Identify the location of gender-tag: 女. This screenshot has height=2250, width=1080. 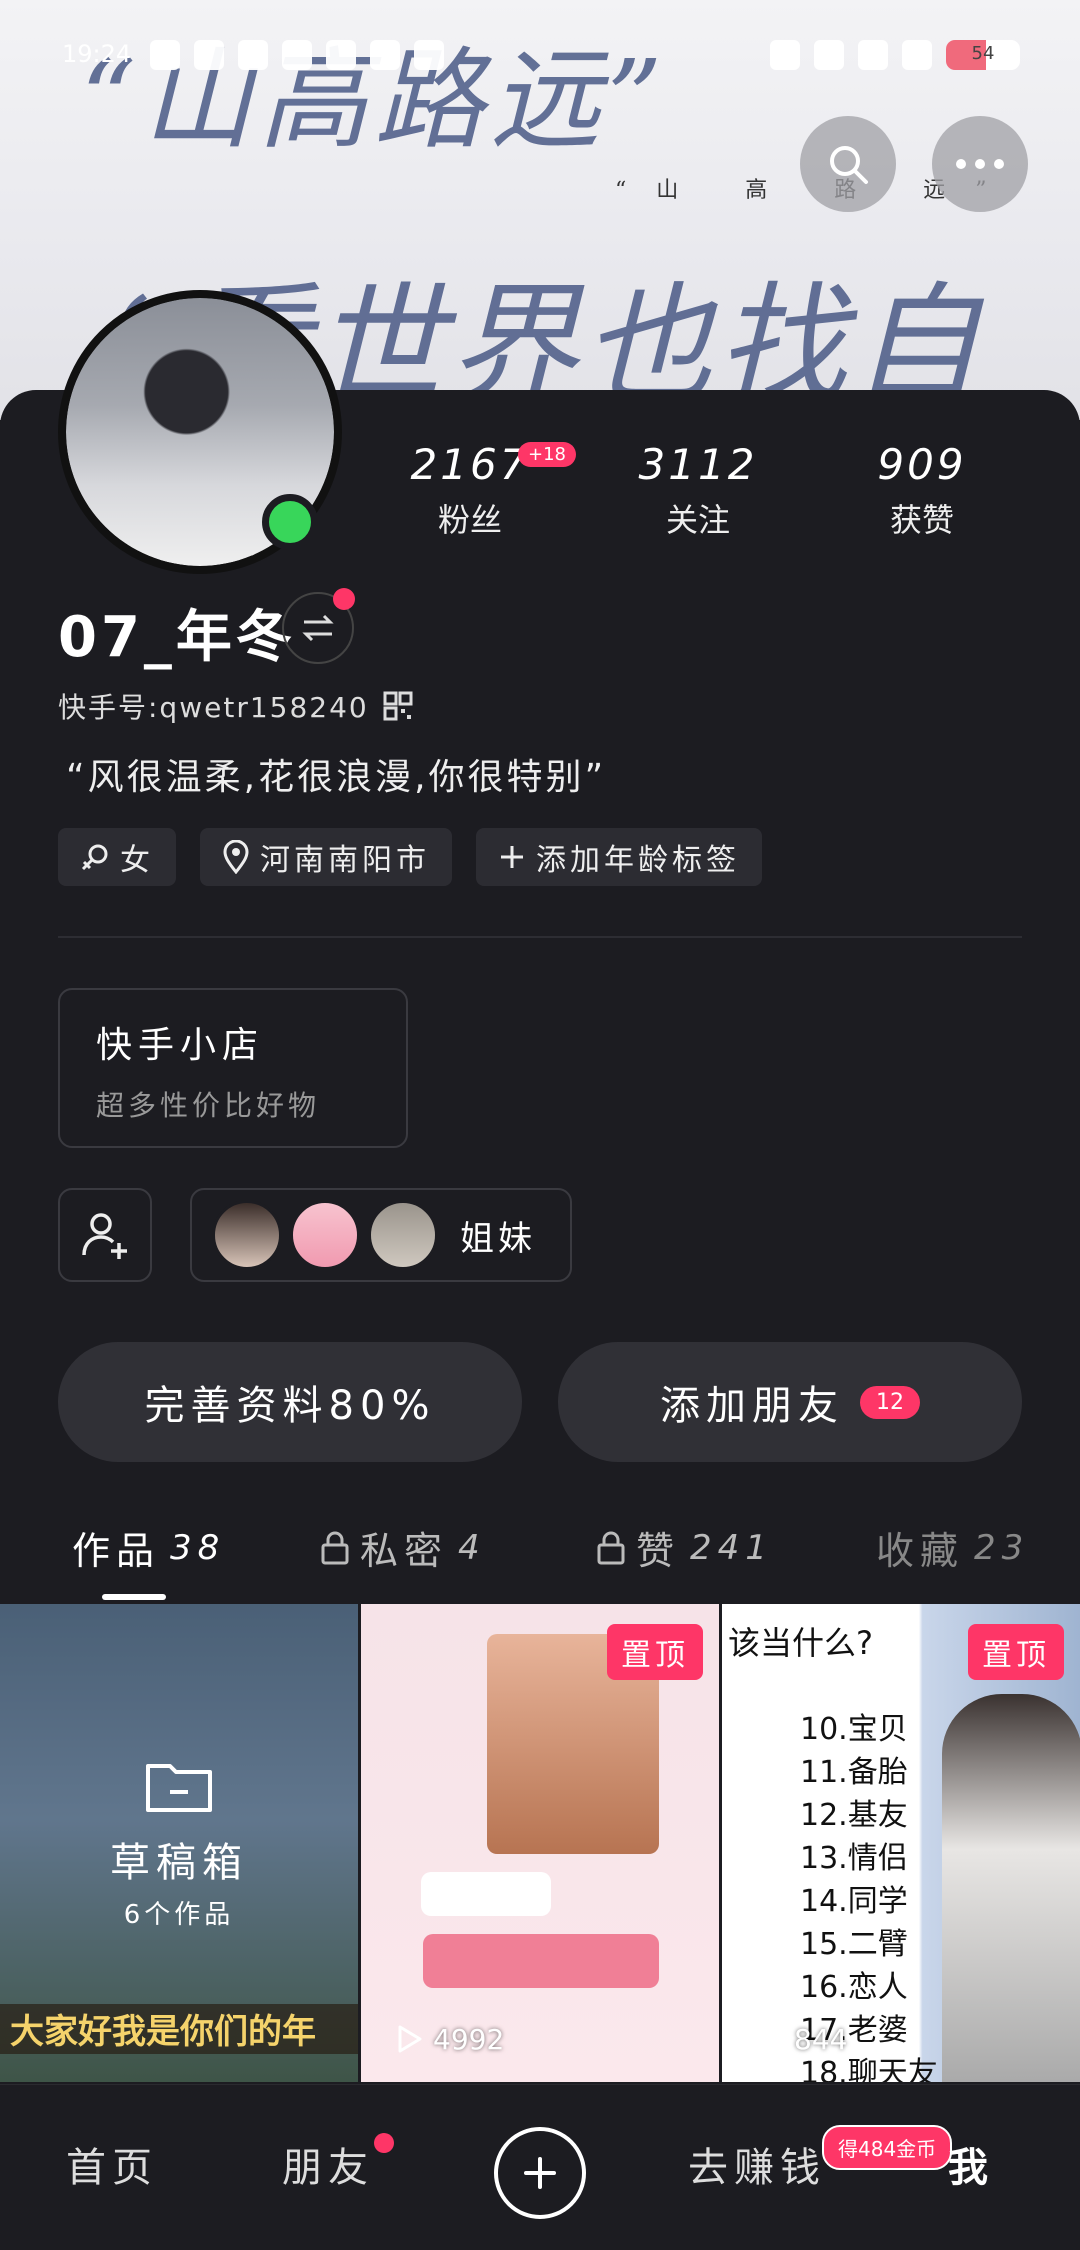
(117, 857).